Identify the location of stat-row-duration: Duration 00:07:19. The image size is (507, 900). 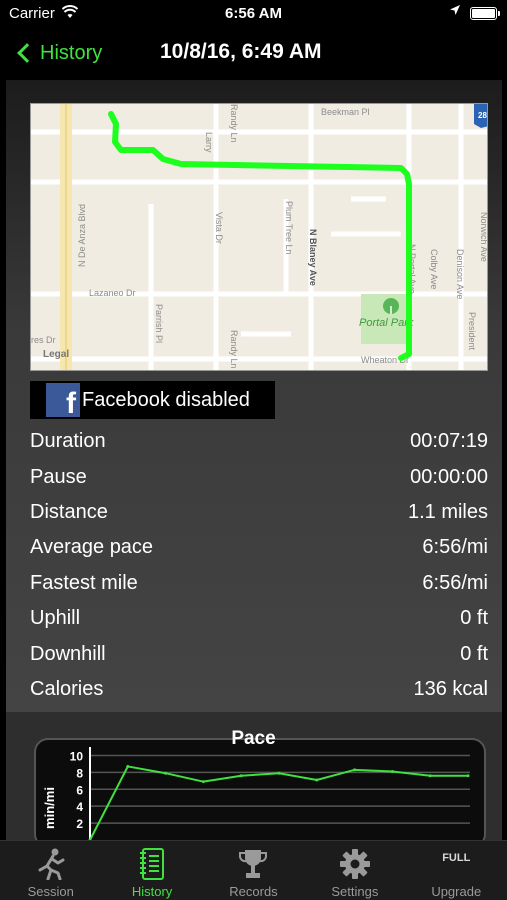
(259, 441).